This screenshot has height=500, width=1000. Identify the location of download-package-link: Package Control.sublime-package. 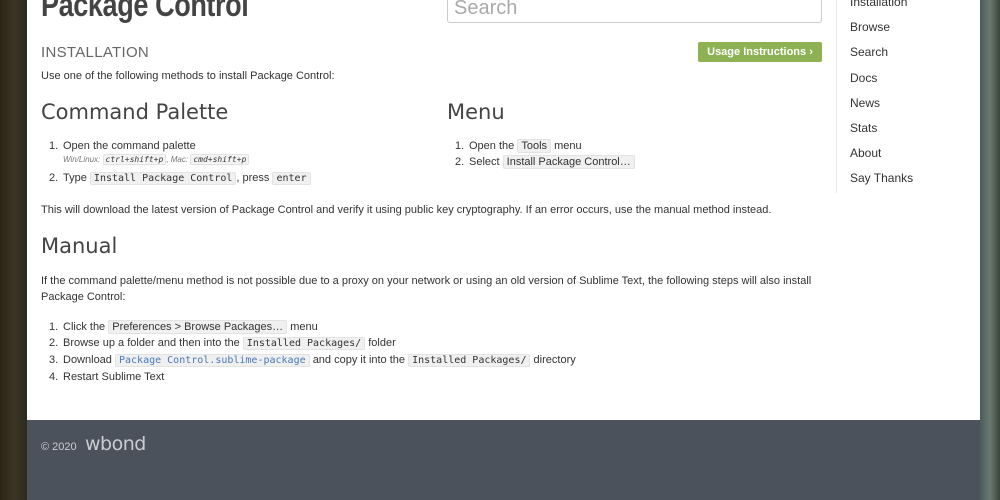
(212, 360).